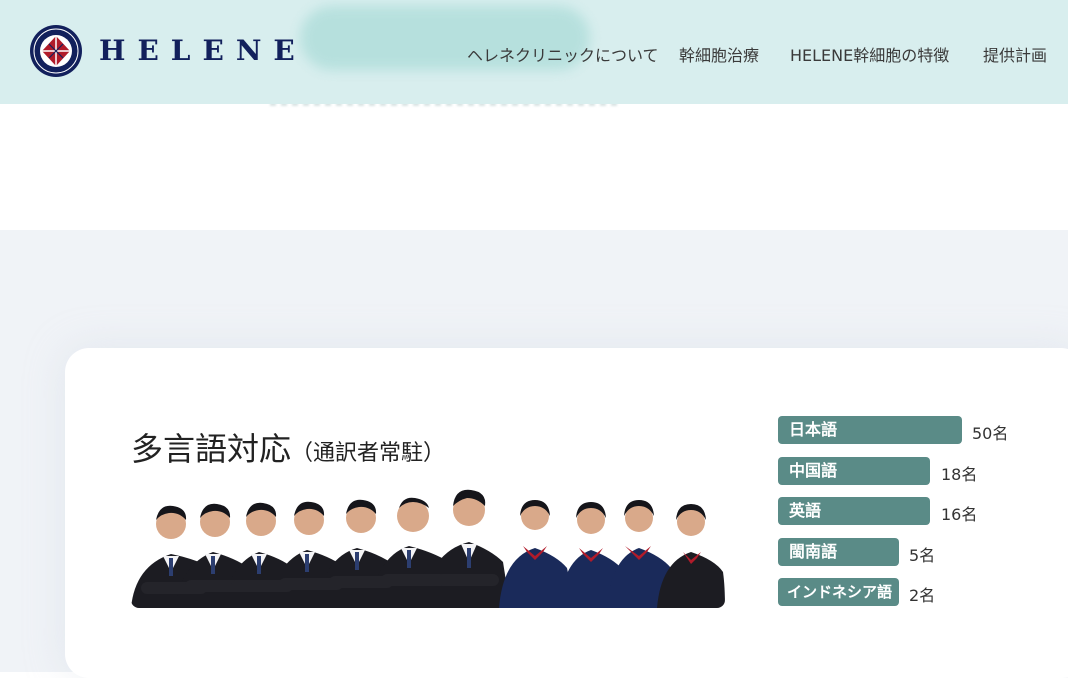  Describe the element at coordinates (869, 54) in the screenshot. I see `nav-item-features: HELENE幹細胞の特徴` at that location.